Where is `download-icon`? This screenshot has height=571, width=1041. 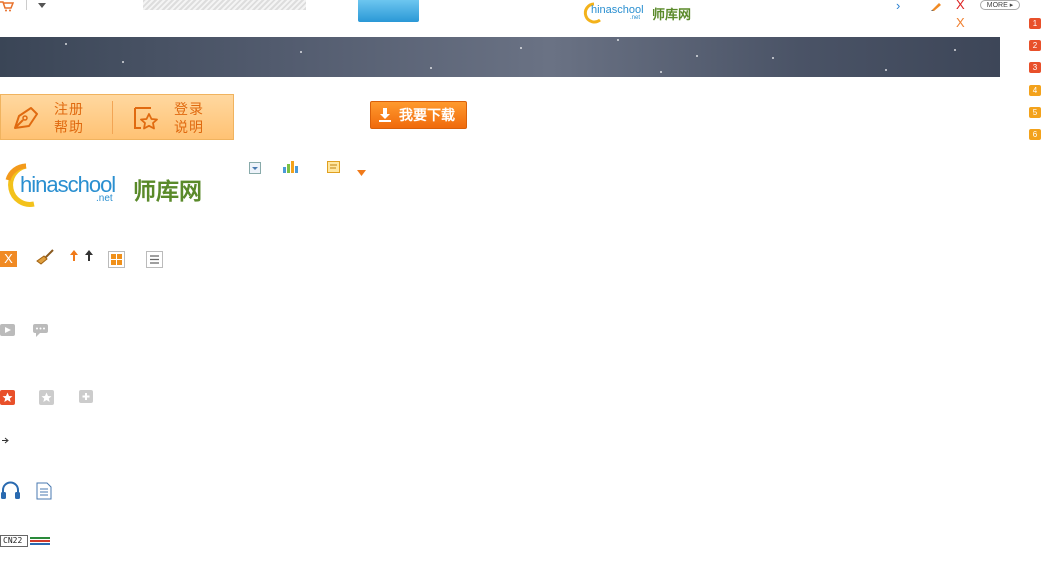
download-icon is located at coordinates (385, 115).